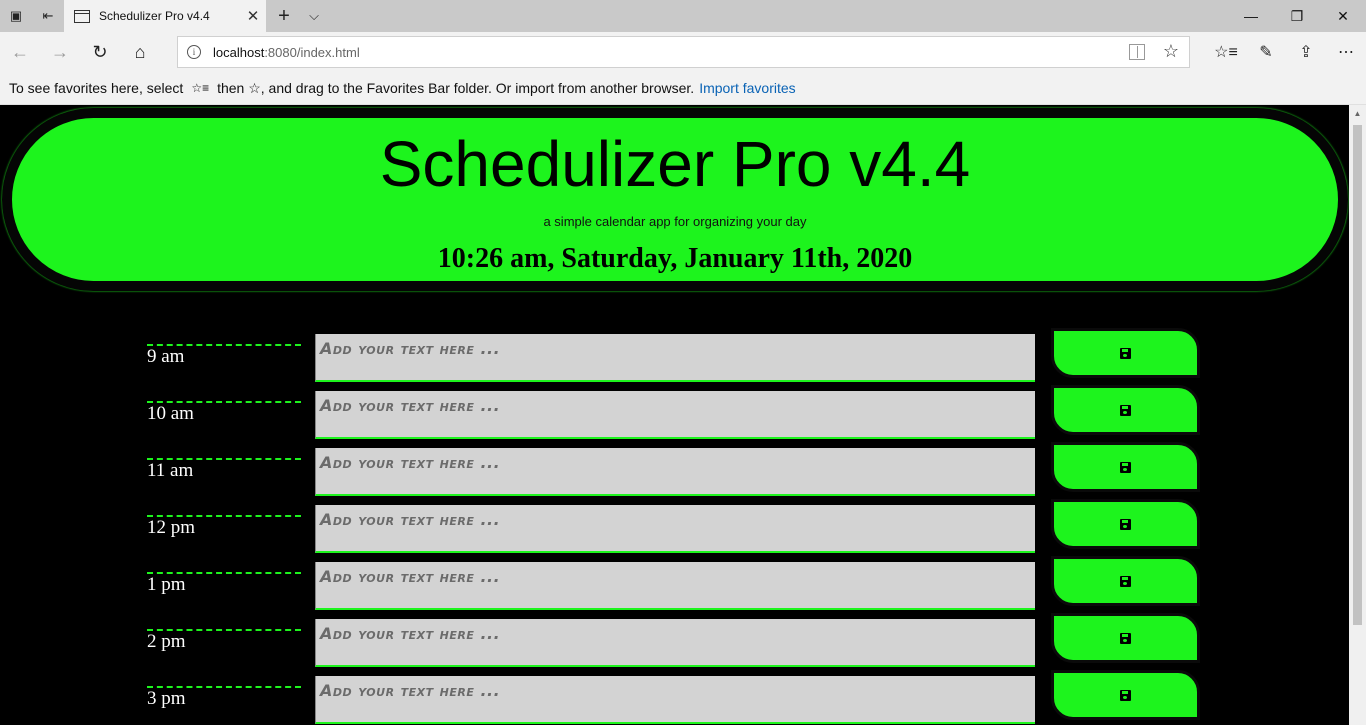 This screenshot has width=1366, height=725. I want to click on address-bar: i localhost:8080/index.html ☆, so click(683, 52).